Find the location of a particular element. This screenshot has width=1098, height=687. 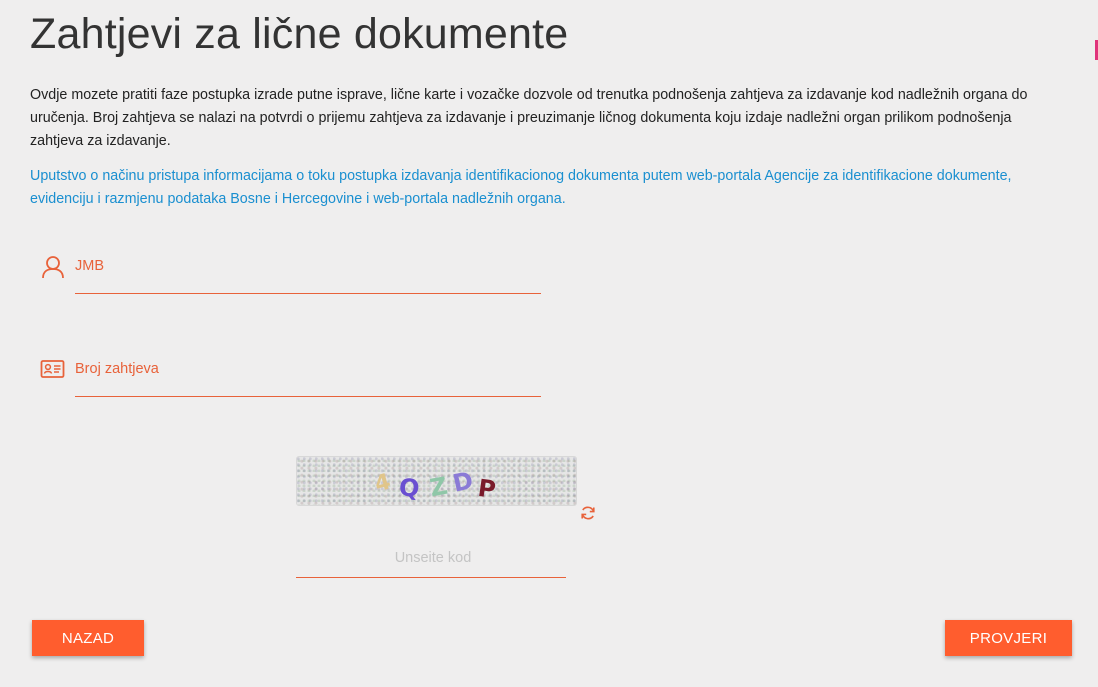

captcha-char-5: P is located at coordinates (487, 489).